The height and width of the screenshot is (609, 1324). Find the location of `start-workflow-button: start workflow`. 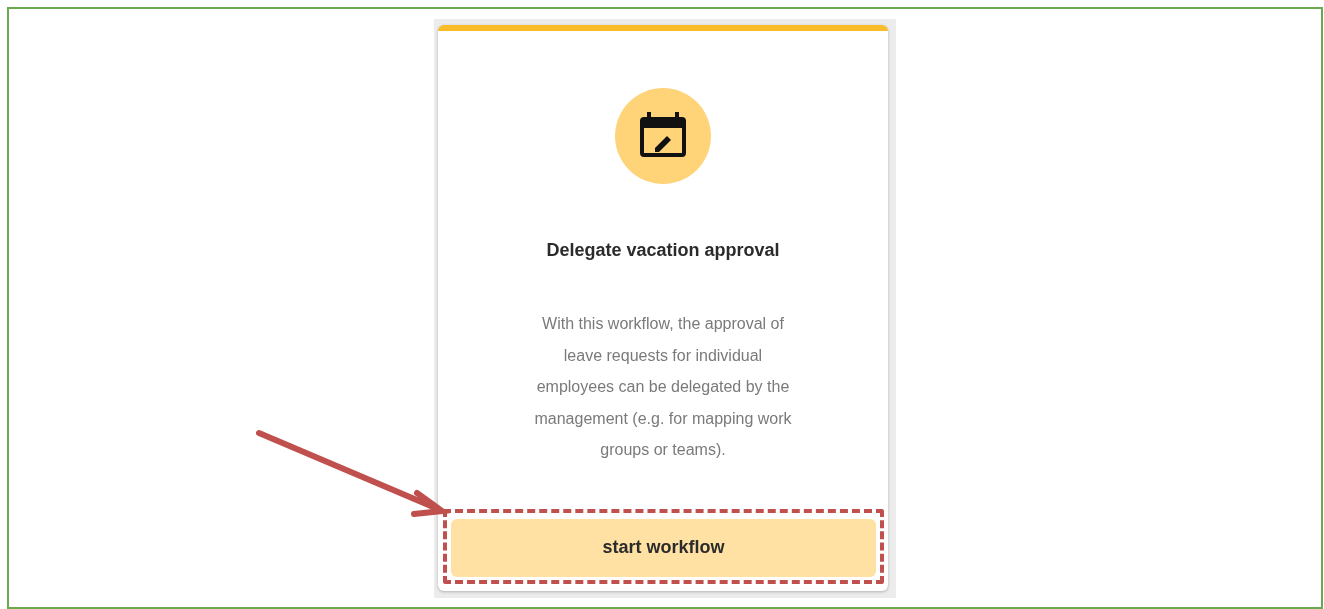

start-workflow-button: start workflow is located at coordinates (663, 547).